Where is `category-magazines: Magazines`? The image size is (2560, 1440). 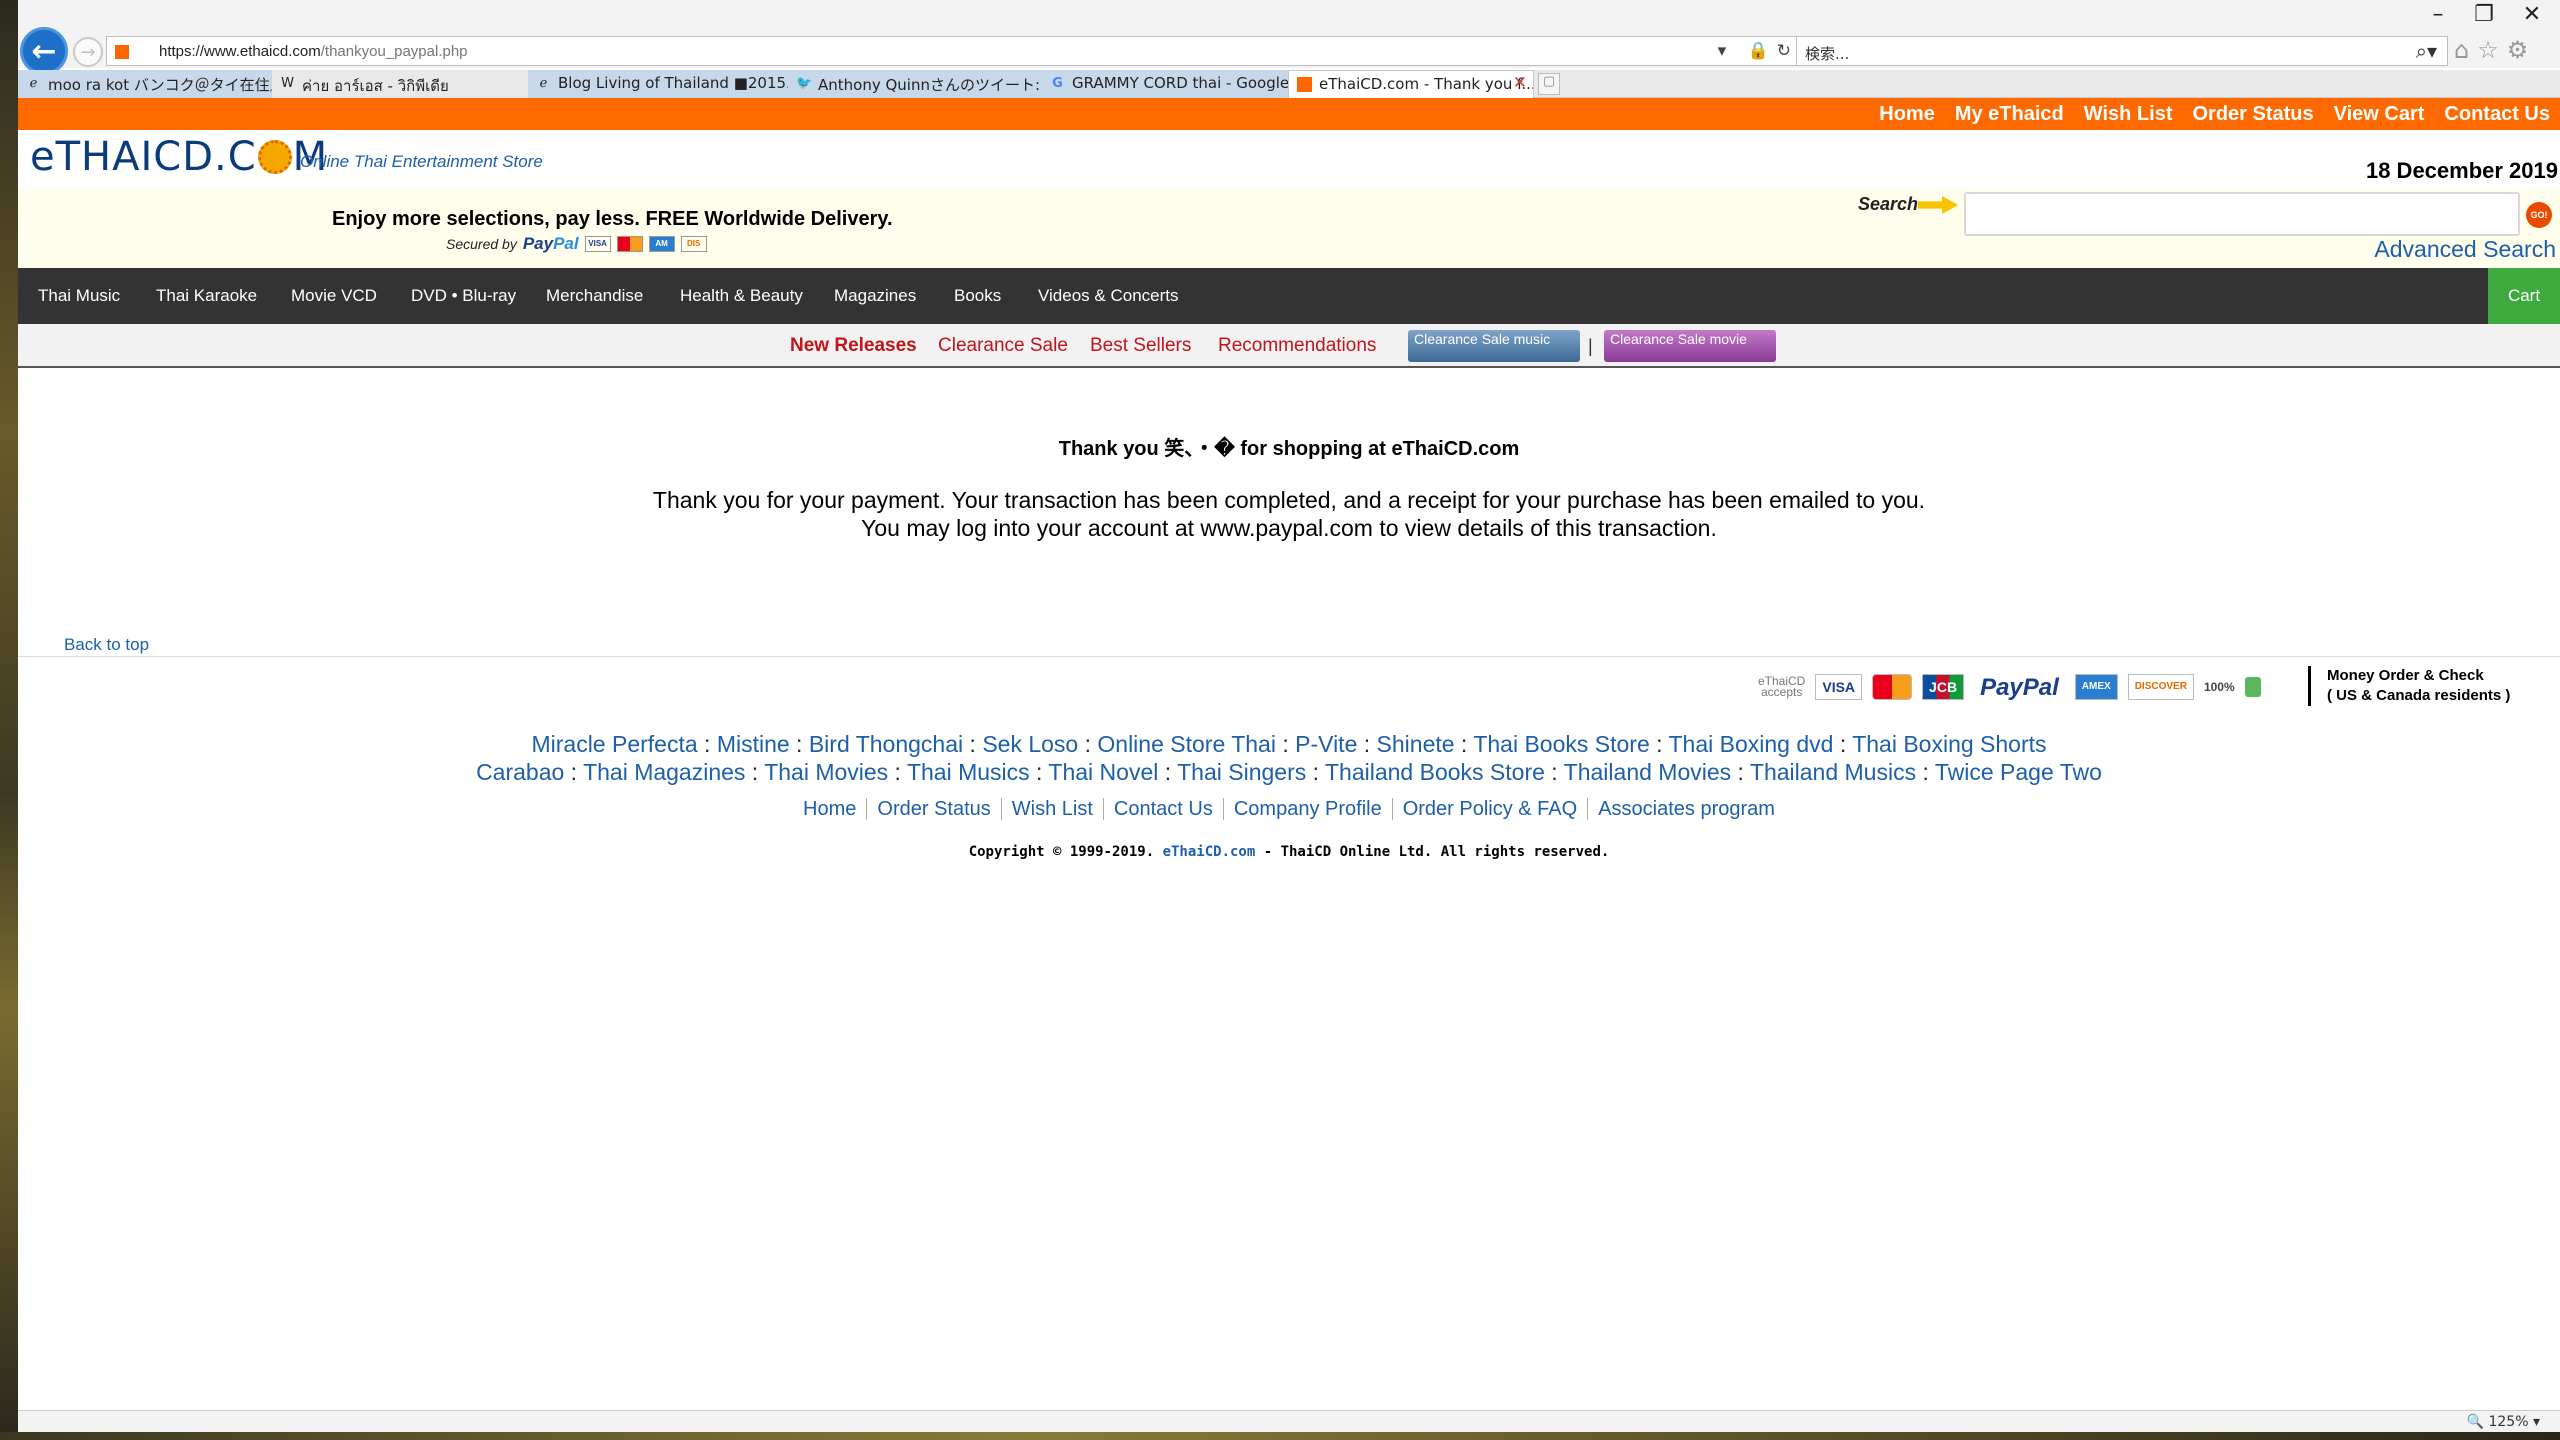 category-magazines: Magazines is located at coordinates (875, 296).